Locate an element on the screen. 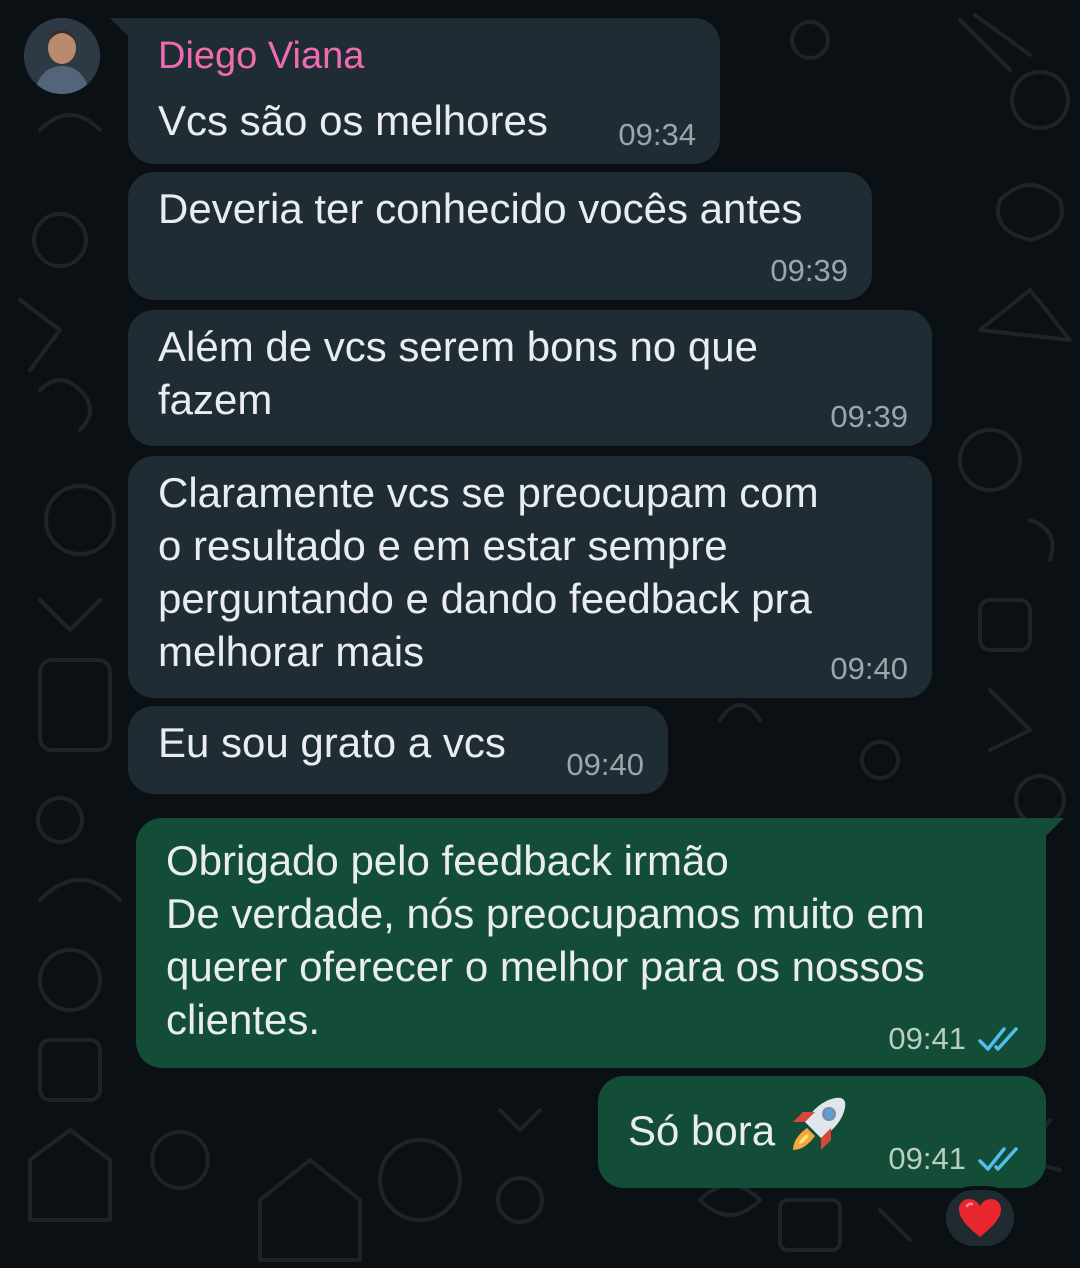 Image resolution: width=1080 pixels, height=1268 pixels. rocket-icon is located at coordinates (819, 1123).